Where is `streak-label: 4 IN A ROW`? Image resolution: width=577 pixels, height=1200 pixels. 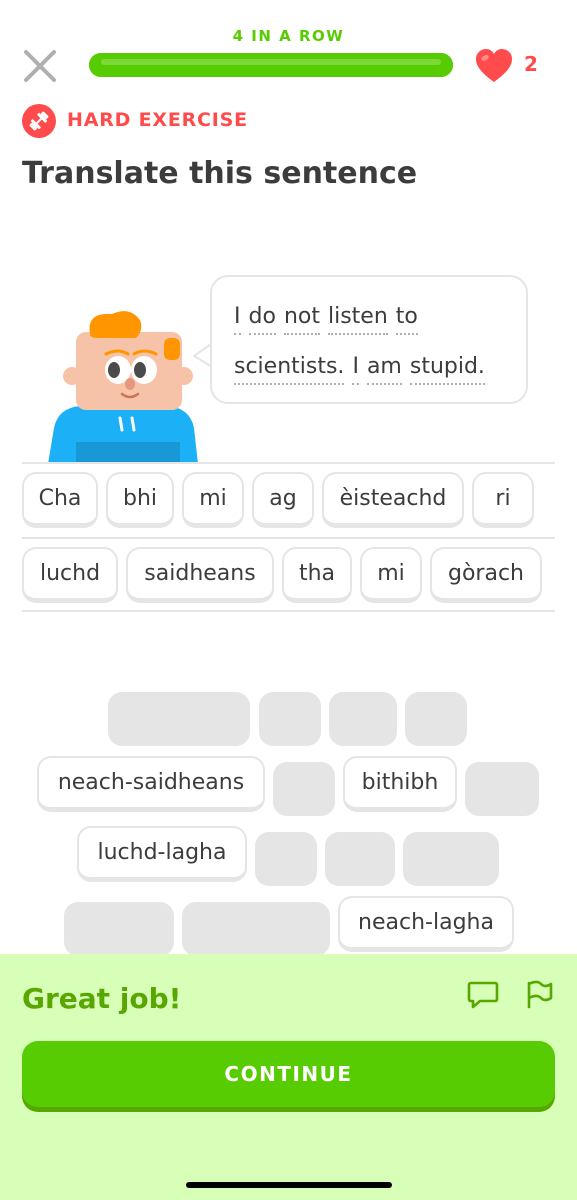 streak-label: 4 IN A ROW is located at coordinates (288, 36).